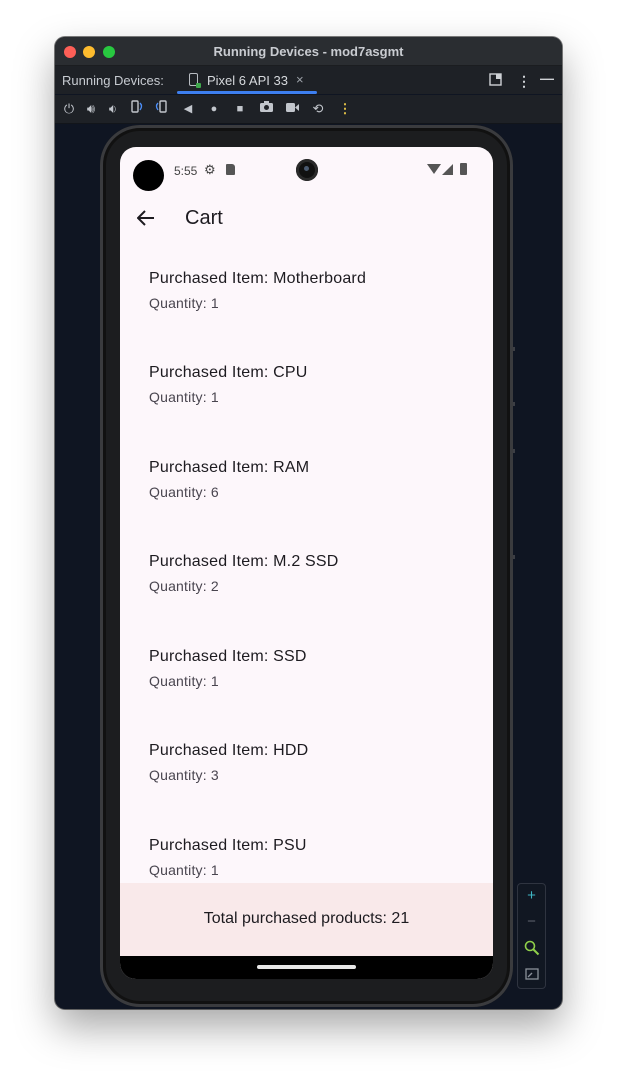 The height and width of the screenshot is (1083, 617). I want to click on fit-screen-icon, so click(531, 974).